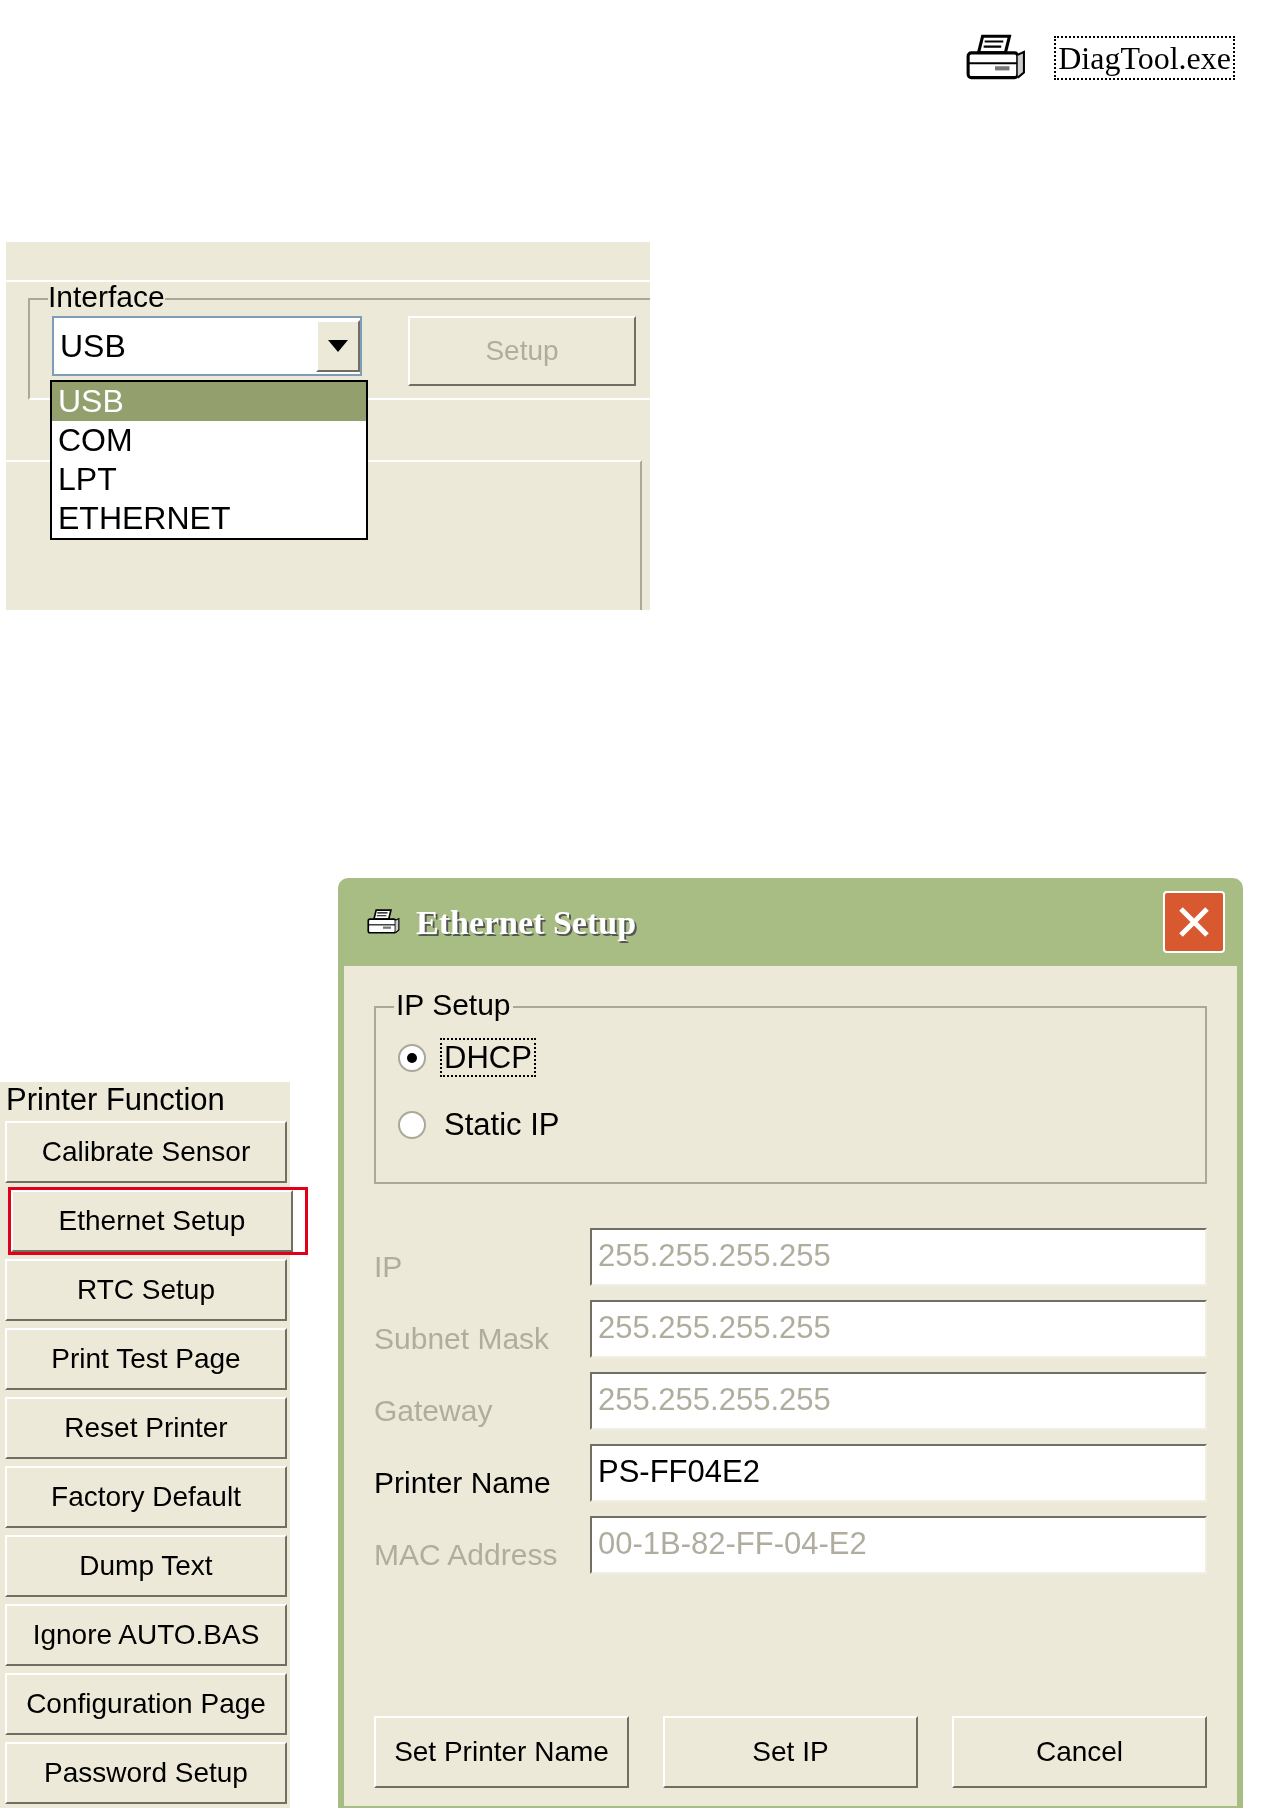 Image resolution: width=1265 pixels, height=1808 pixels. What do you see at coordinates (146, 1428) in the screenshot?
I see `function-button: Reset Printer` at bounding box center [146, 1428].